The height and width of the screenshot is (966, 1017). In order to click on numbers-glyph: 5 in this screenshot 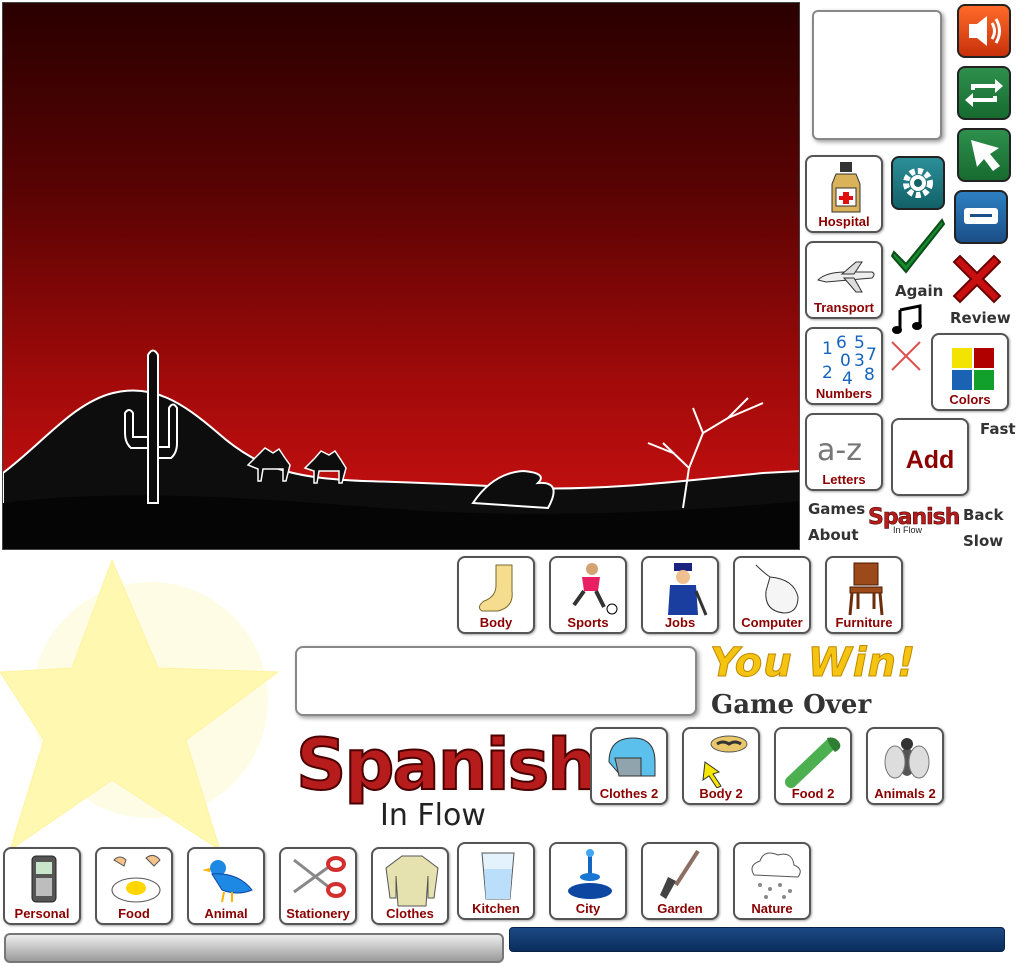, I will do `click(859, 343)`.